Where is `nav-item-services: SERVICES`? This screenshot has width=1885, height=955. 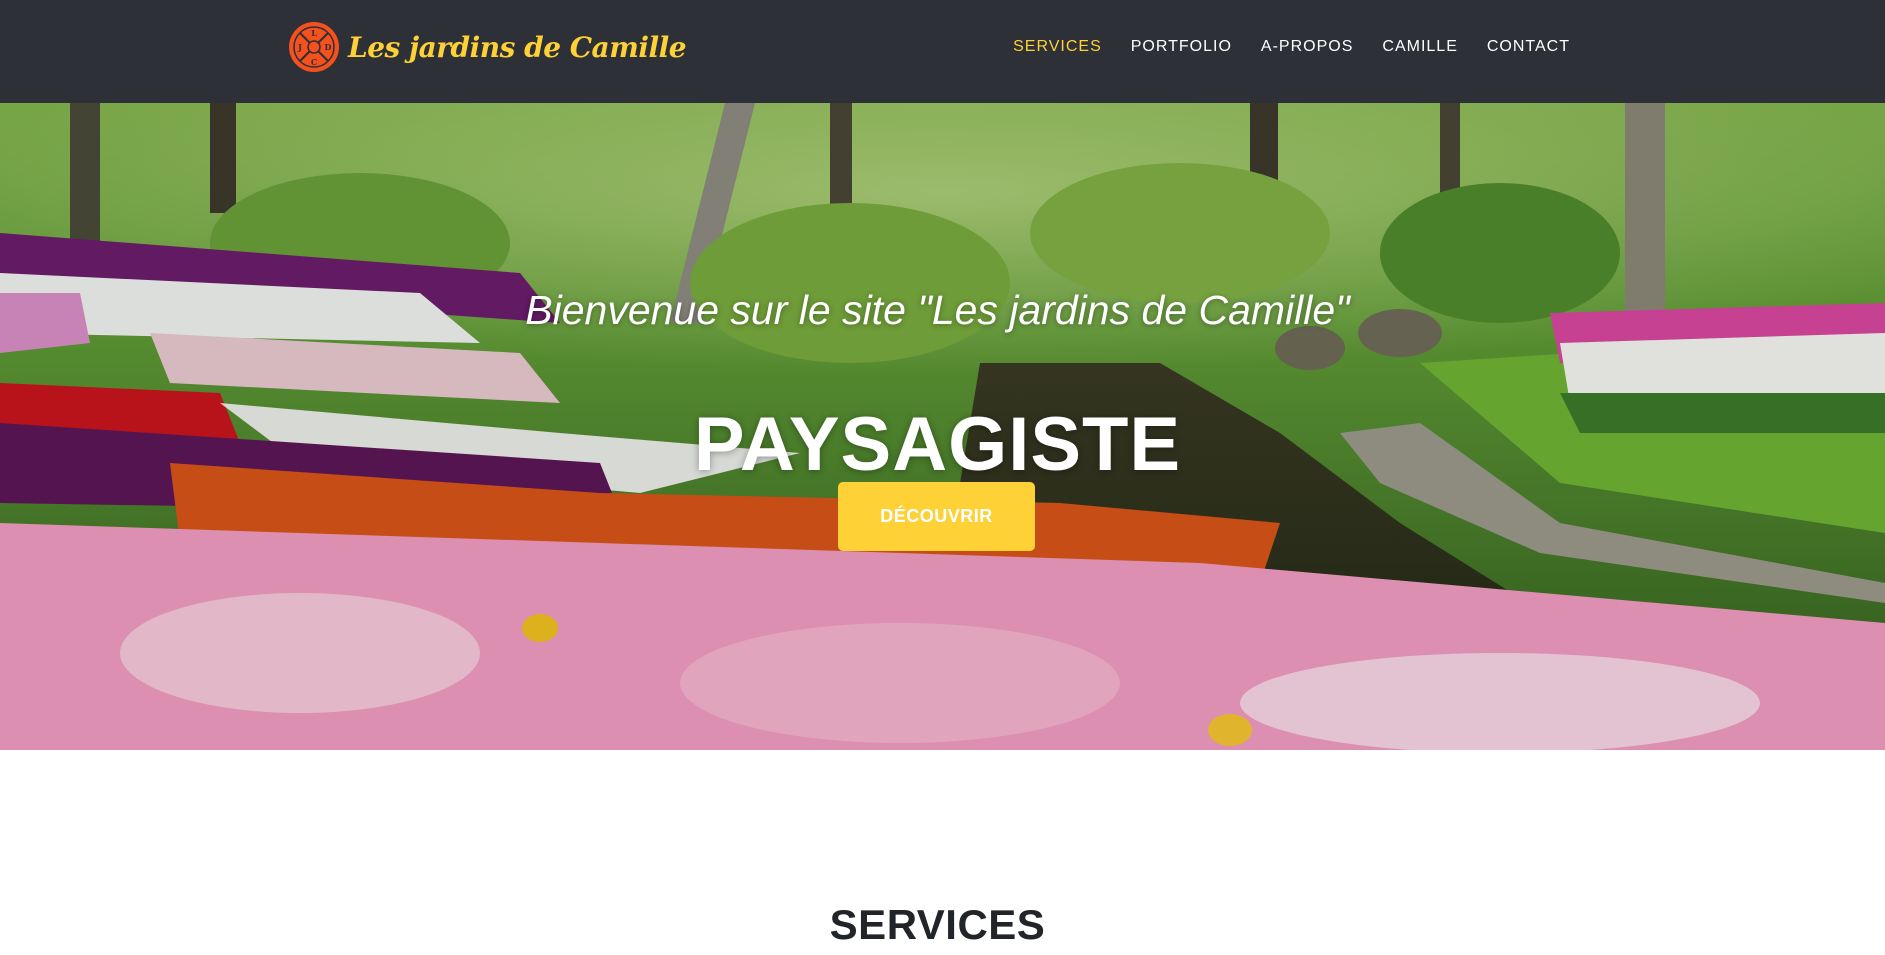
nav-item-services: SERVICES is located at coordinates (1057, 47).